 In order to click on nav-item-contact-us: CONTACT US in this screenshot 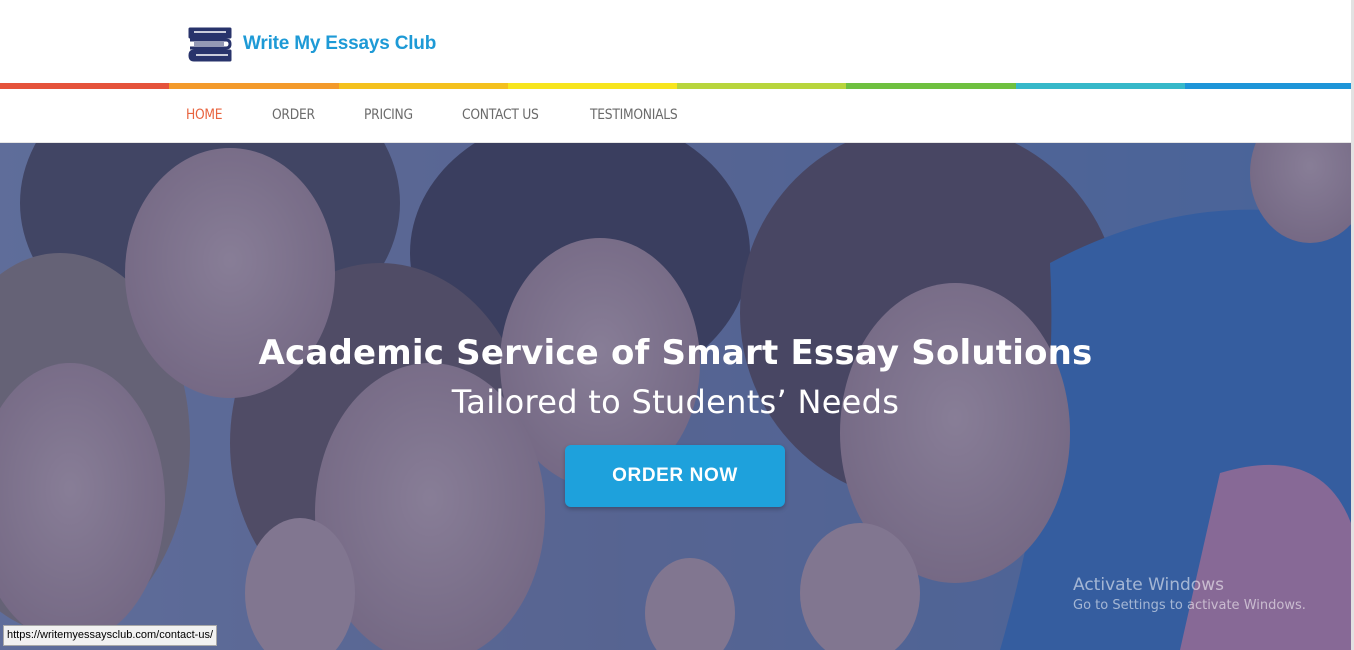, I will do `click(500, 115)`.